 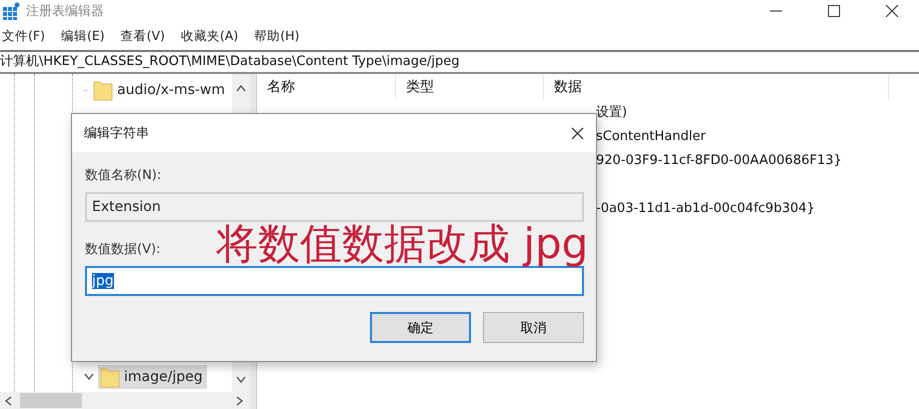 I want to click on scroll-right-icon, so click(x=240, y=401).